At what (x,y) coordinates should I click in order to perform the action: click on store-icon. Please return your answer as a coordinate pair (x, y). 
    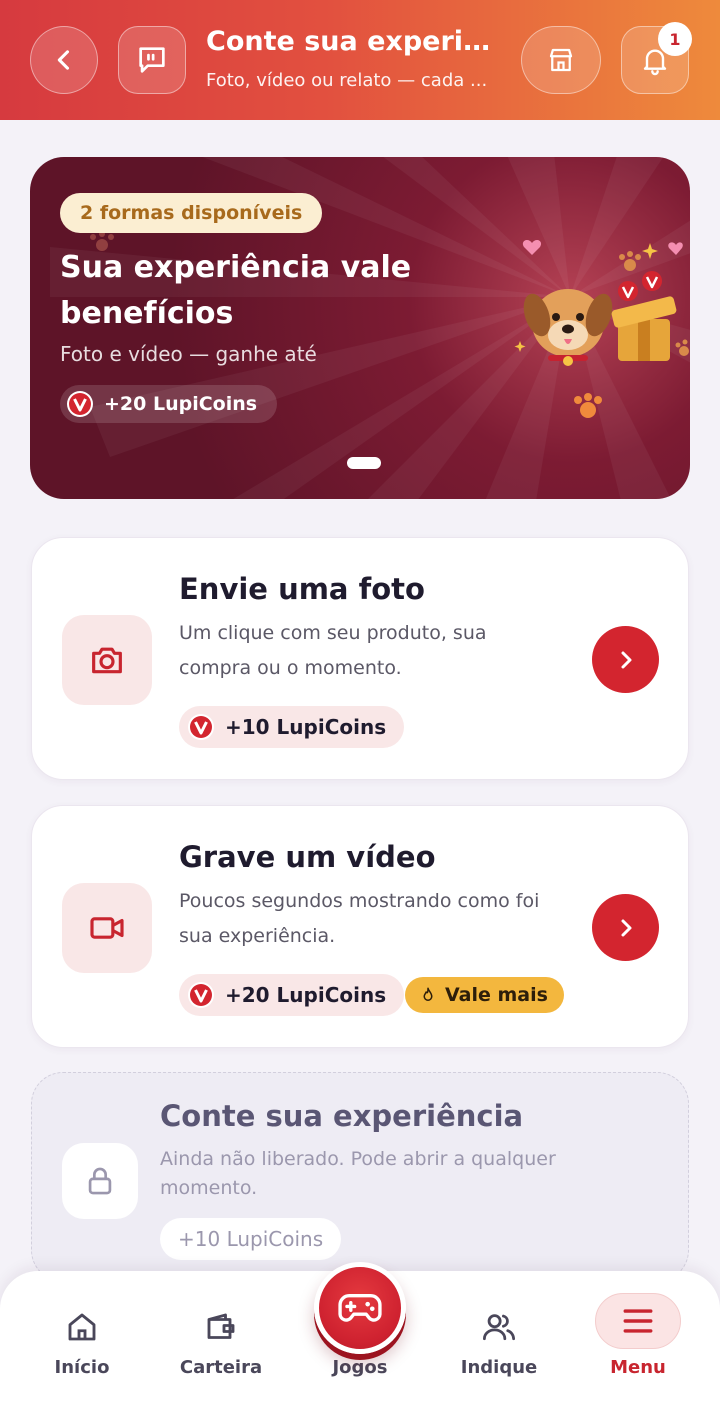
    Looking at the image, I should click on (561, 60).